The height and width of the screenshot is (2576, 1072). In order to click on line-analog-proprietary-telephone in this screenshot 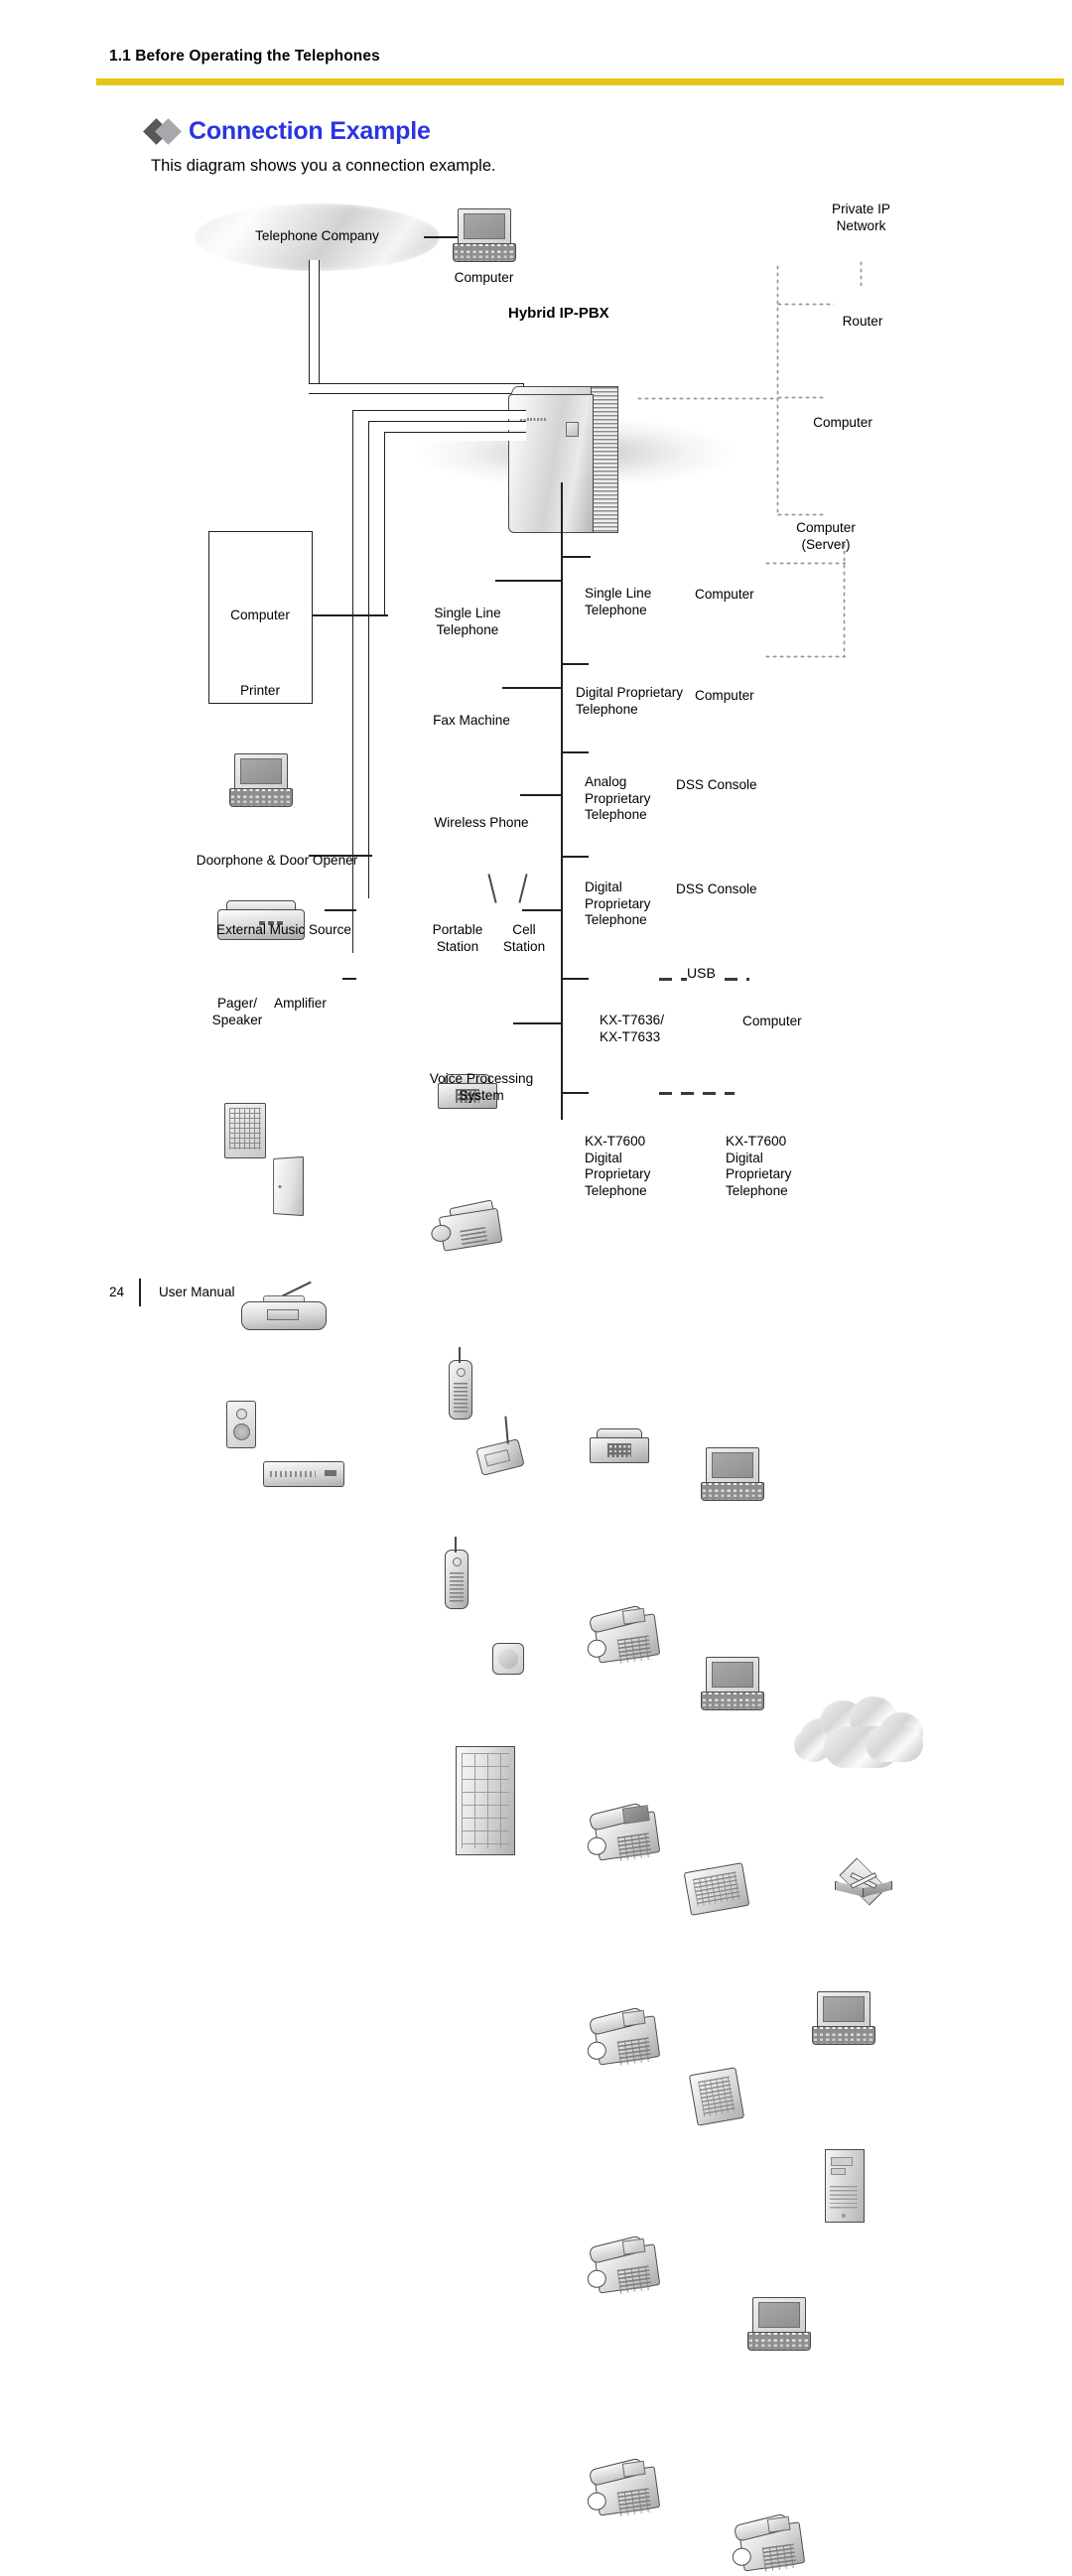, I will do `click(575, 752)`.